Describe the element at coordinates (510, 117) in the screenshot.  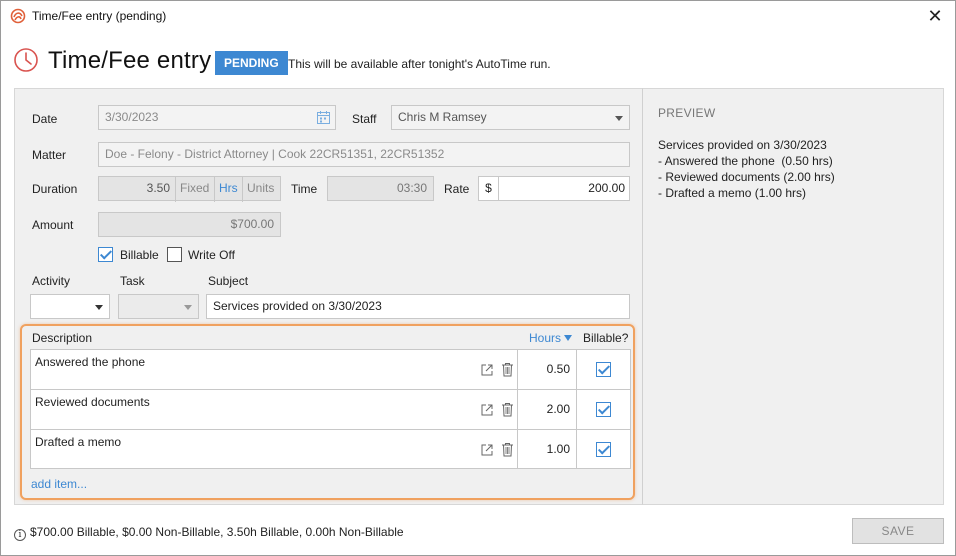
I see `staff-select: Chris M Ramsey` at that location.